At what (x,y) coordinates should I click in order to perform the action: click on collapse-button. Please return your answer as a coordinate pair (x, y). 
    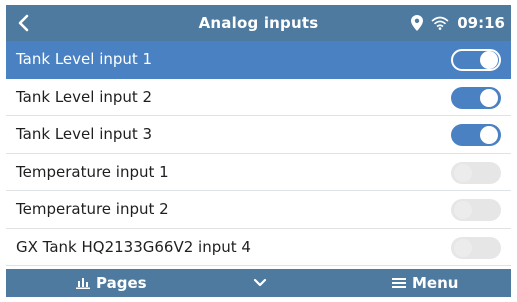
    Looking at the image, I should click on (260, 283).